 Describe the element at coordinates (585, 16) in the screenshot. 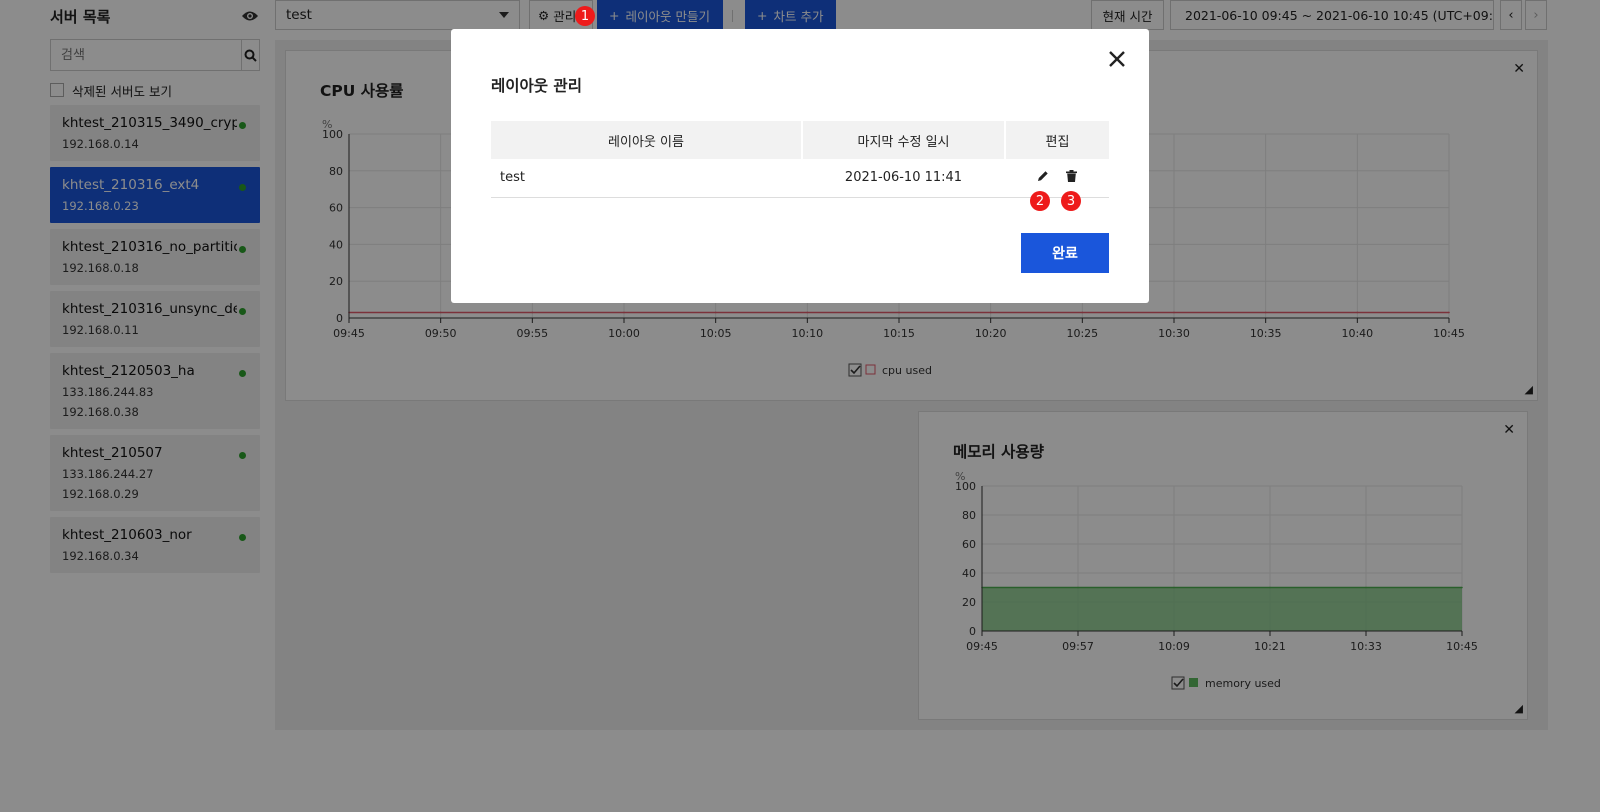

I see `annotation-badge: 1` at that location.